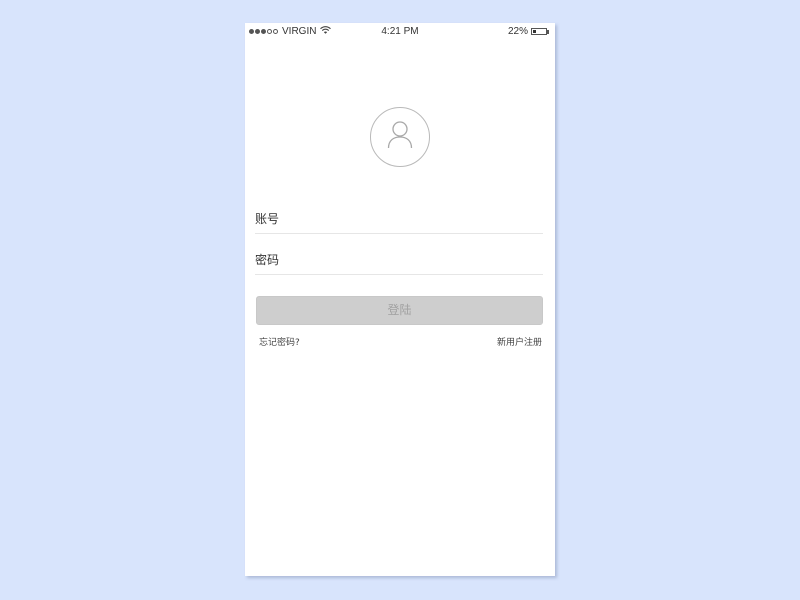 Image resolution: width=800 pixels, height=600 pixels. What do you see at coordinates (548, 31) in the screenshot?
I see `battery-cap` at bounding box center [548, 31].